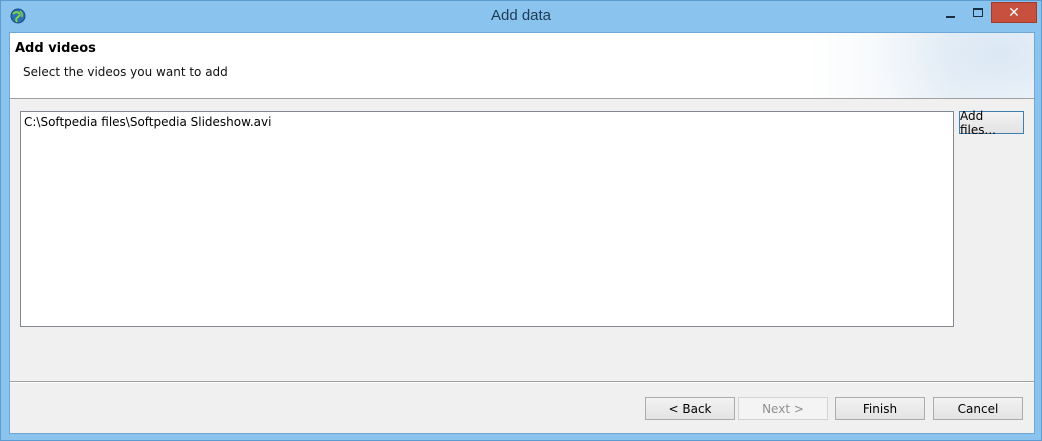 The width and height of the screenshot is (1042, 441). I want to click on finish-button: Finish, so click(880, 408).